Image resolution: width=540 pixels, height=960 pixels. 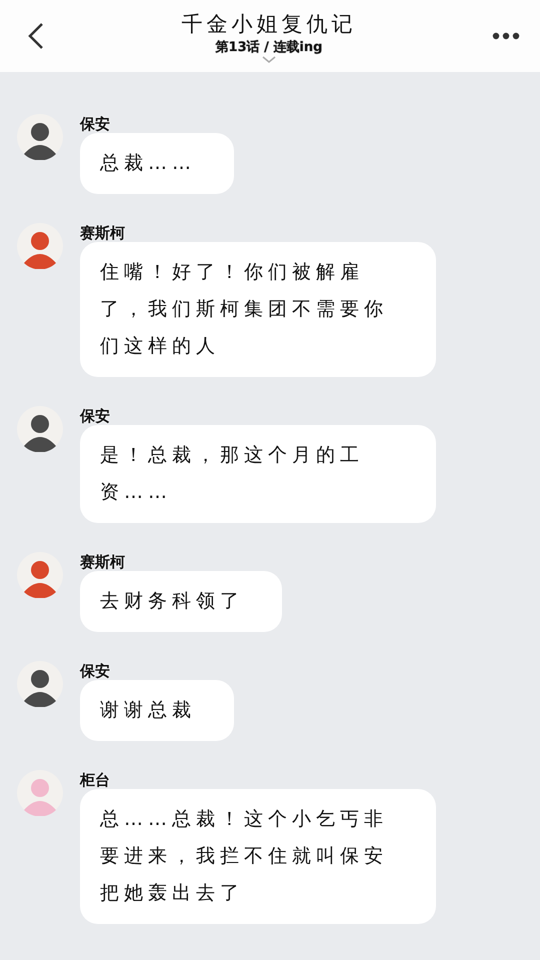 What do you see at coordinates (269, 47) in the screenshot?
I see `chapter-subtitle: 第13话 / 连载ing` at bounding box center [269, 47].